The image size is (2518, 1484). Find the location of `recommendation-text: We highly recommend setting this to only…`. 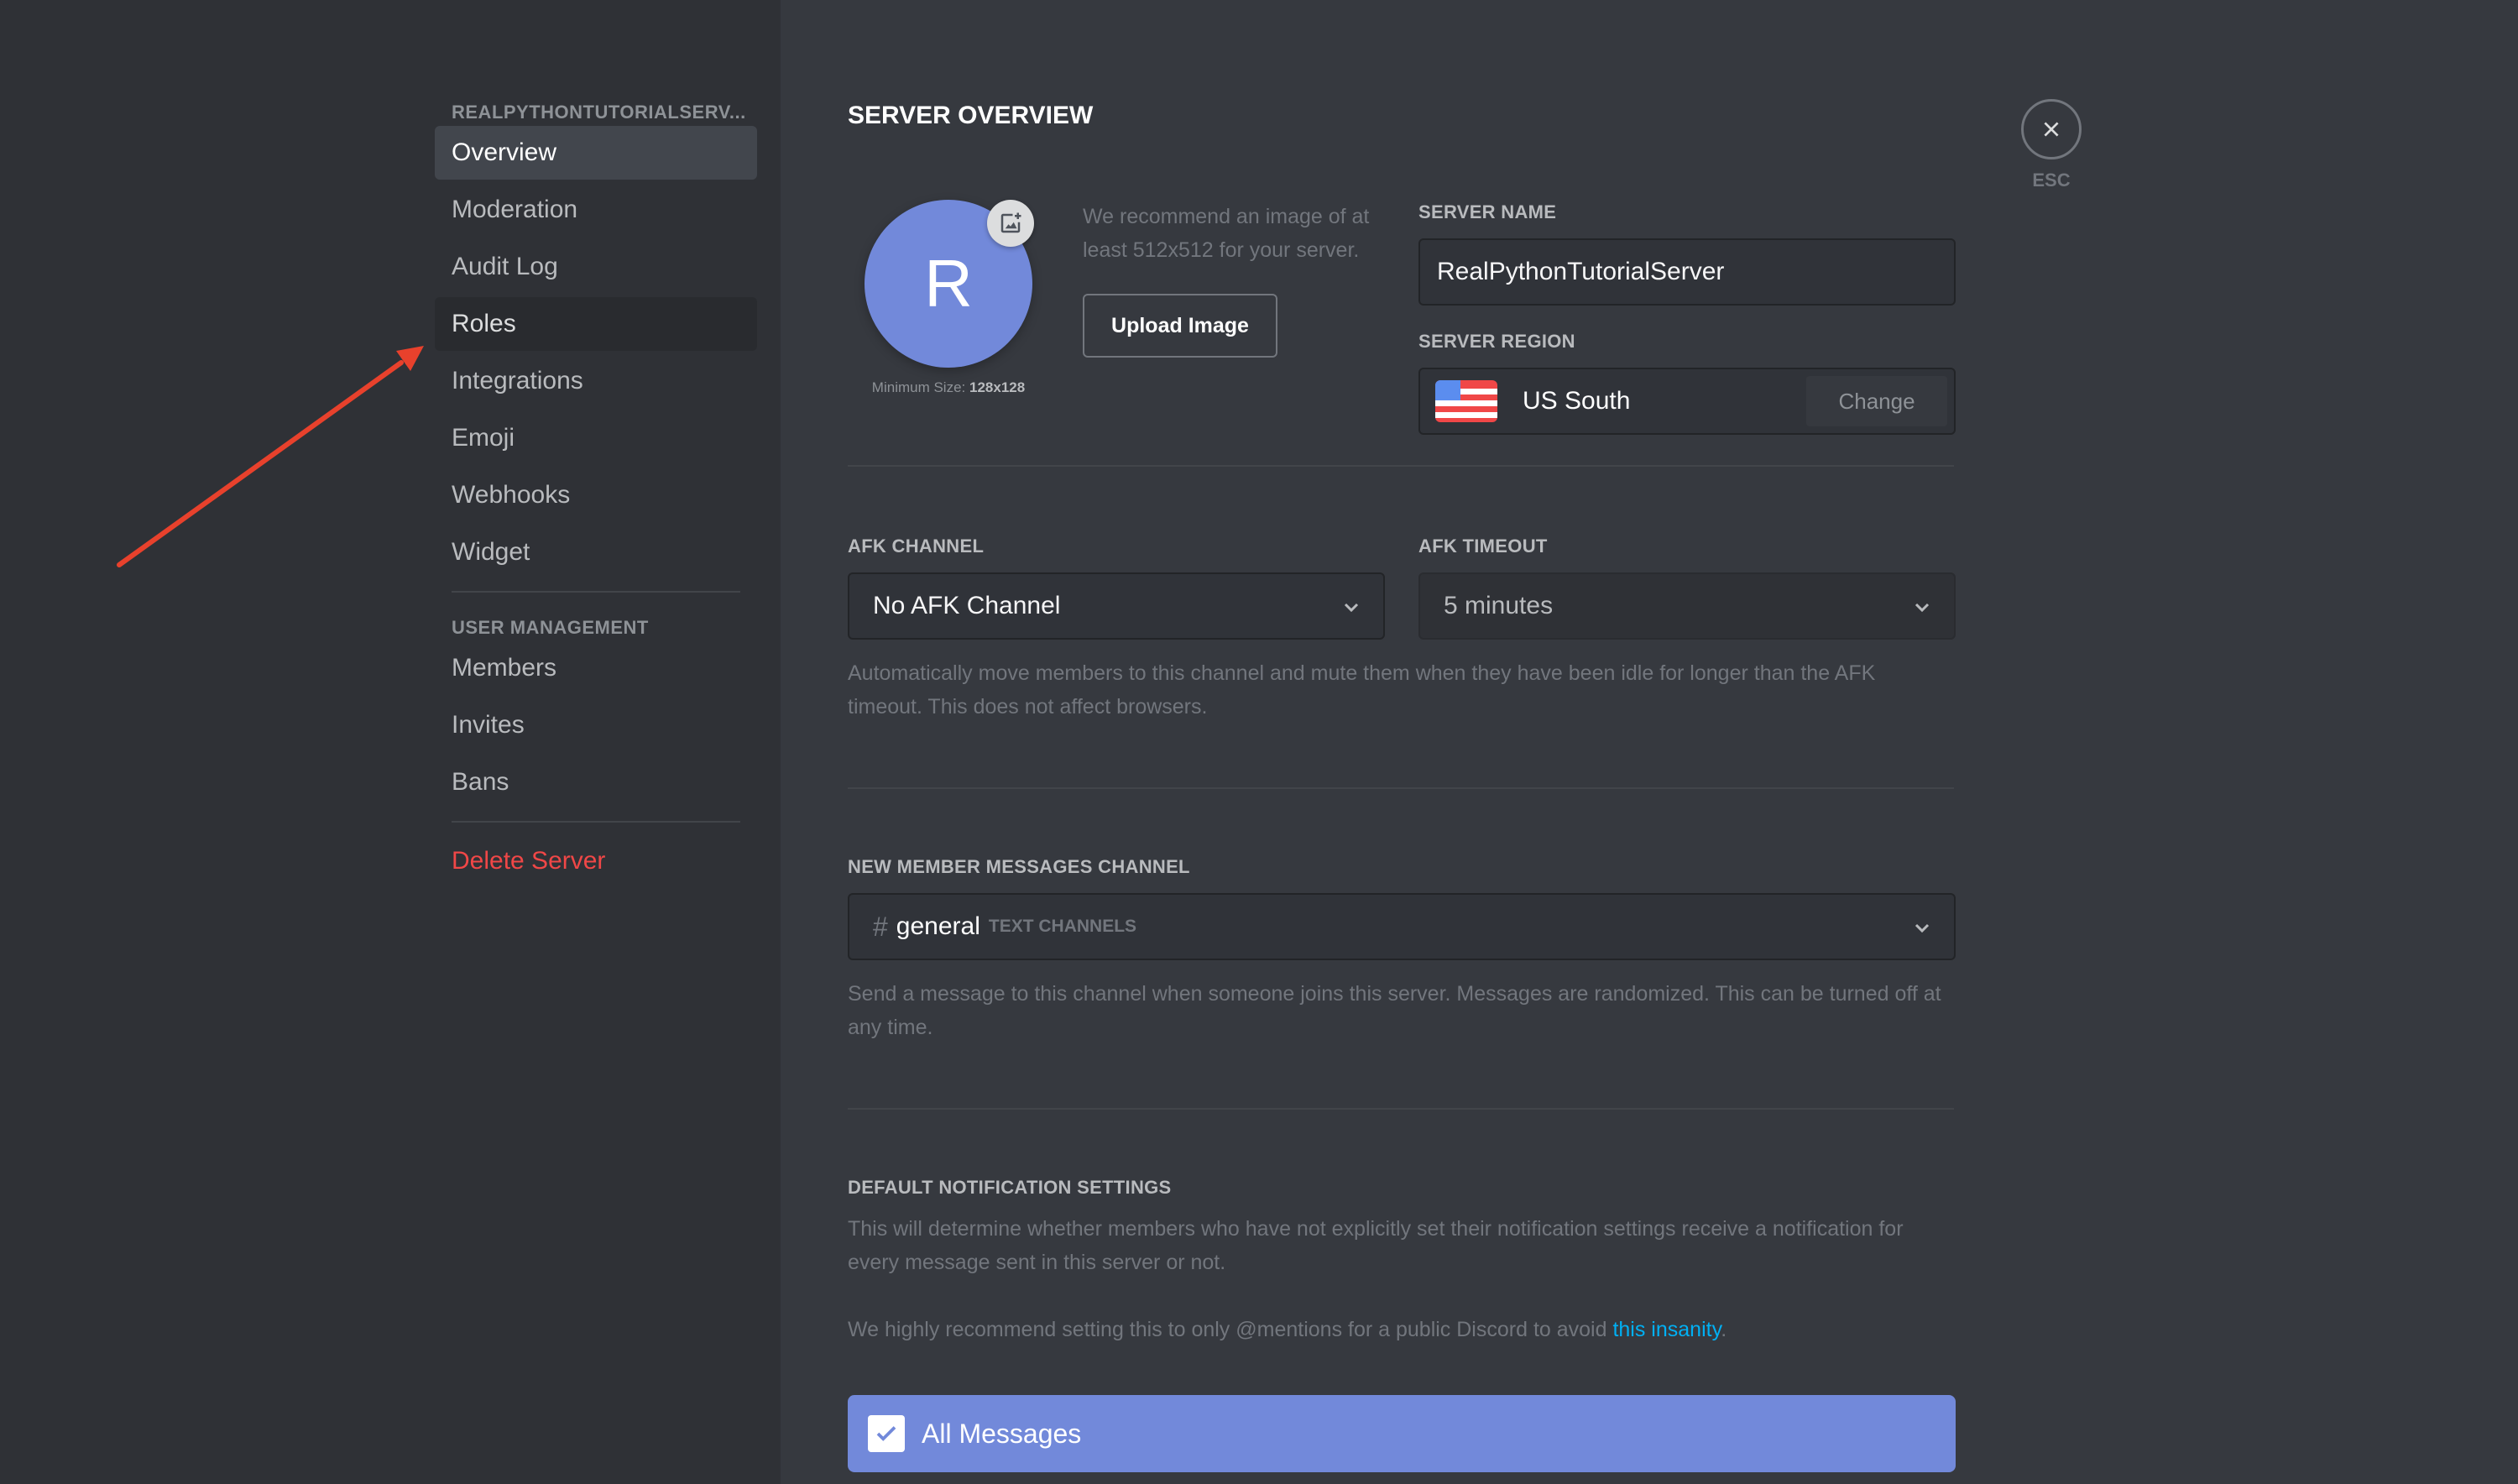

recommendation-text: We highly recommend setting this to only… is located at coordinates (1230, 1329).